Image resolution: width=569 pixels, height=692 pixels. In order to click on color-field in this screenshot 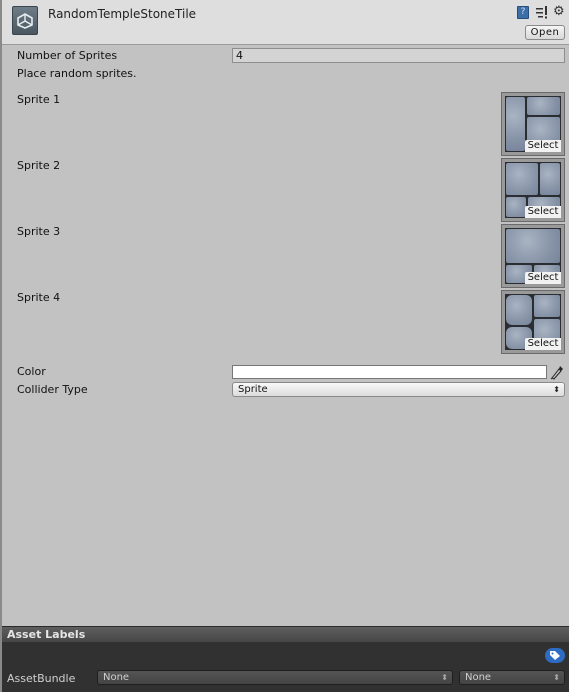, I will do `click(389, 372)`.